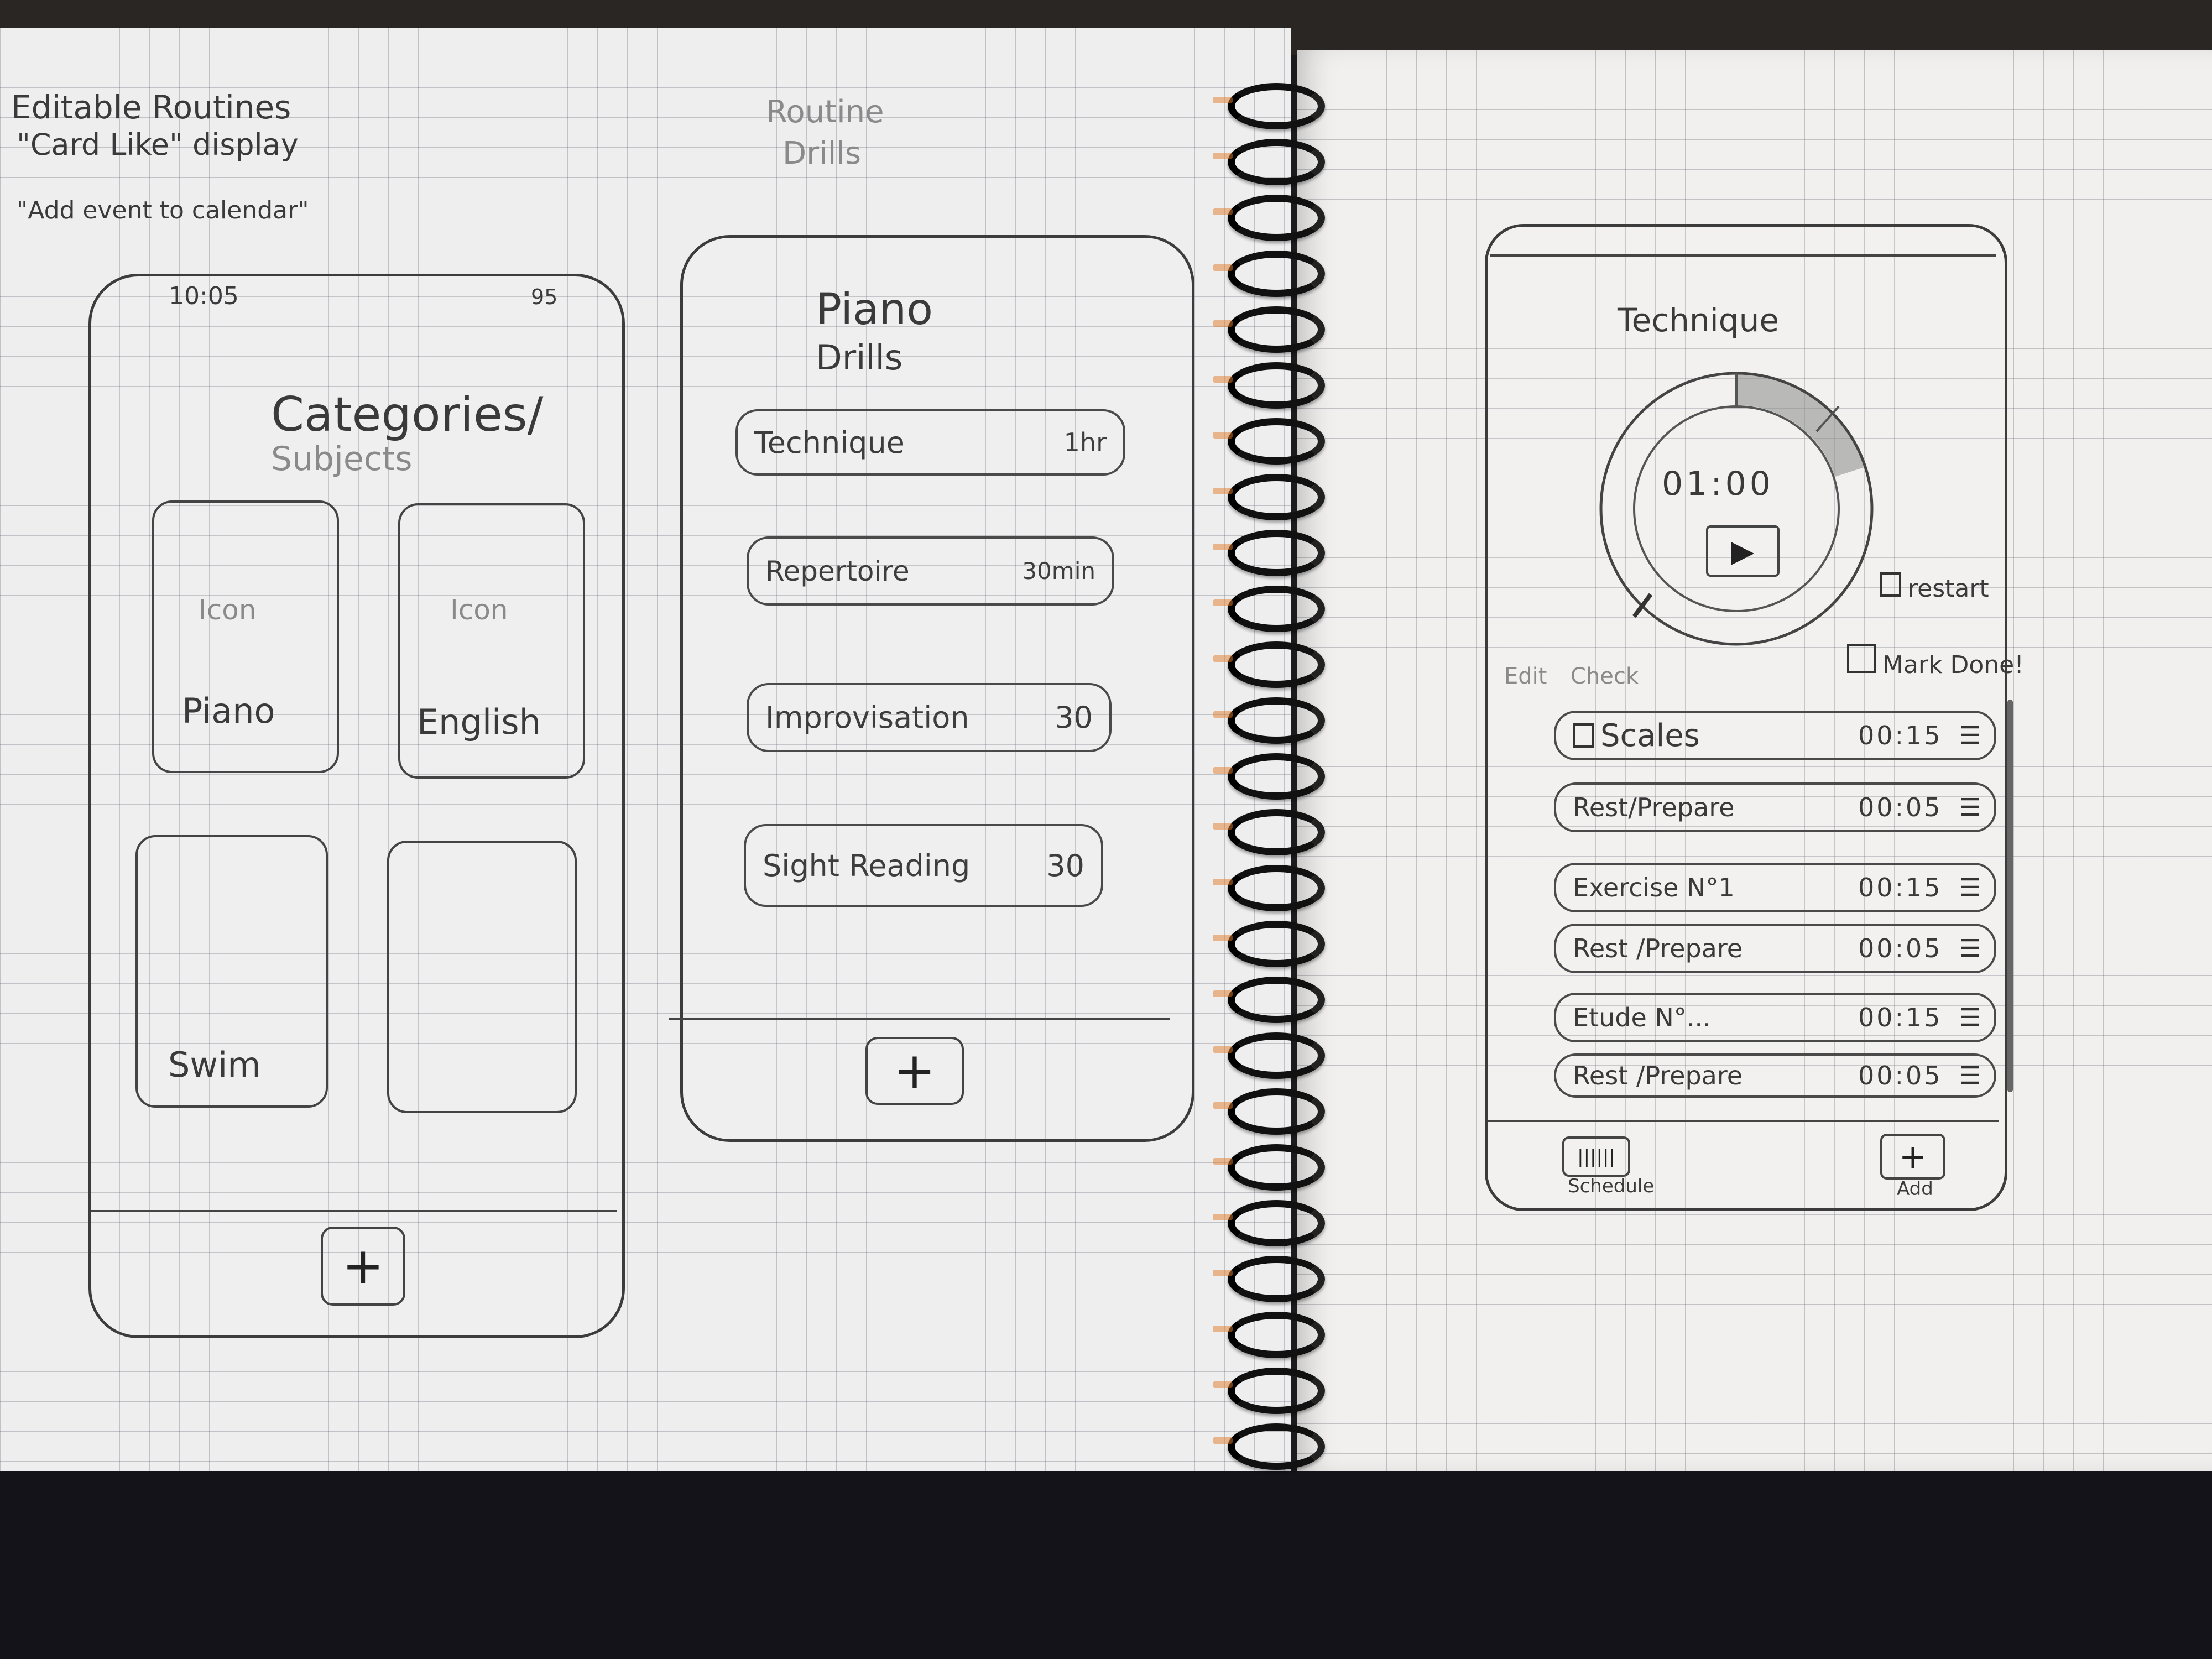 The image size is (2212, 1659). Describe the element at coordinates (867, 866) in the screenshot. I see `drill-name: Sight Reading` at that location.